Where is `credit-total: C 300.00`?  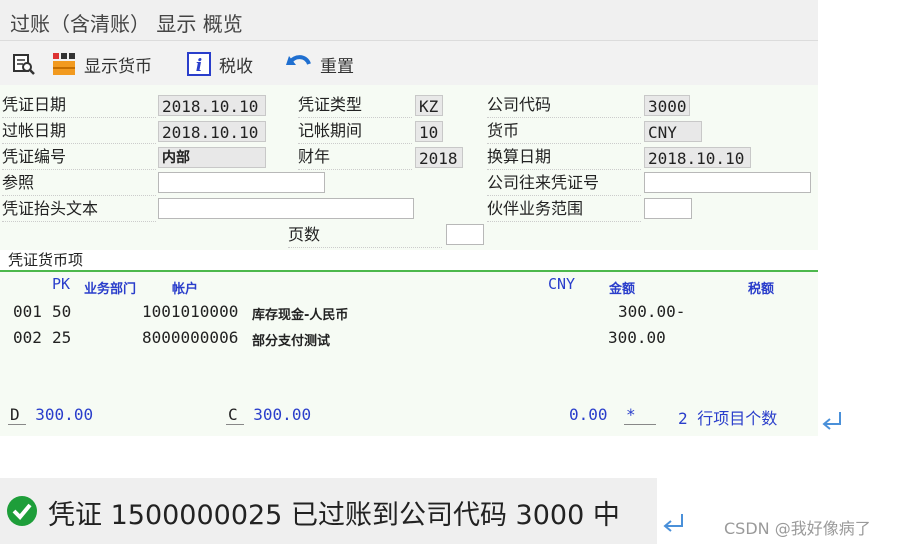 credit-total: C 300.00 is located at coordinates (269, 415).